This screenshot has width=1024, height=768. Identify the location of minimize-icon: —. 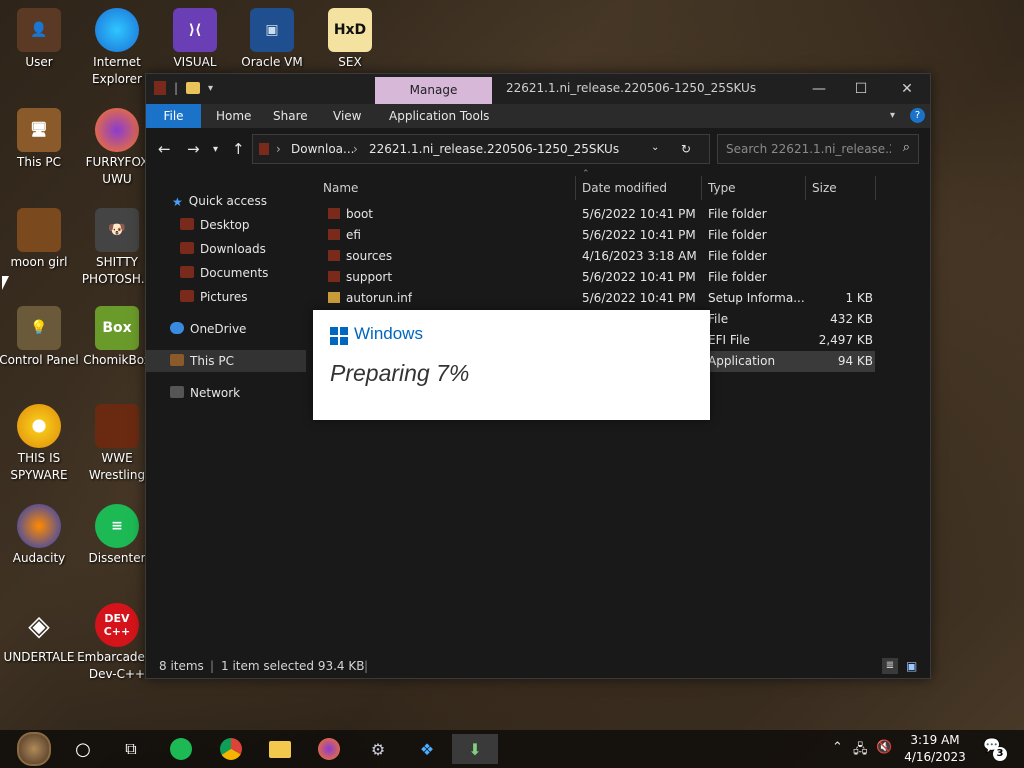
(819, 89).